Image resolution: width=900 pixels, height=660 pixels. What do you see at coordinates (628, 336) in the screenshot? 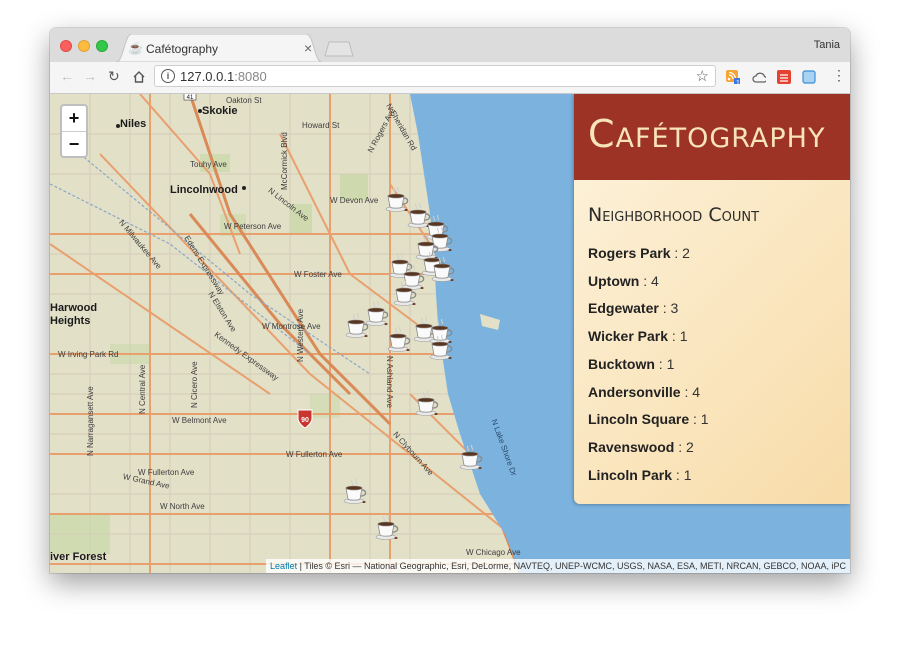
I see `neighborhood-name: Wicker Park` at bounding box center [628, 336].